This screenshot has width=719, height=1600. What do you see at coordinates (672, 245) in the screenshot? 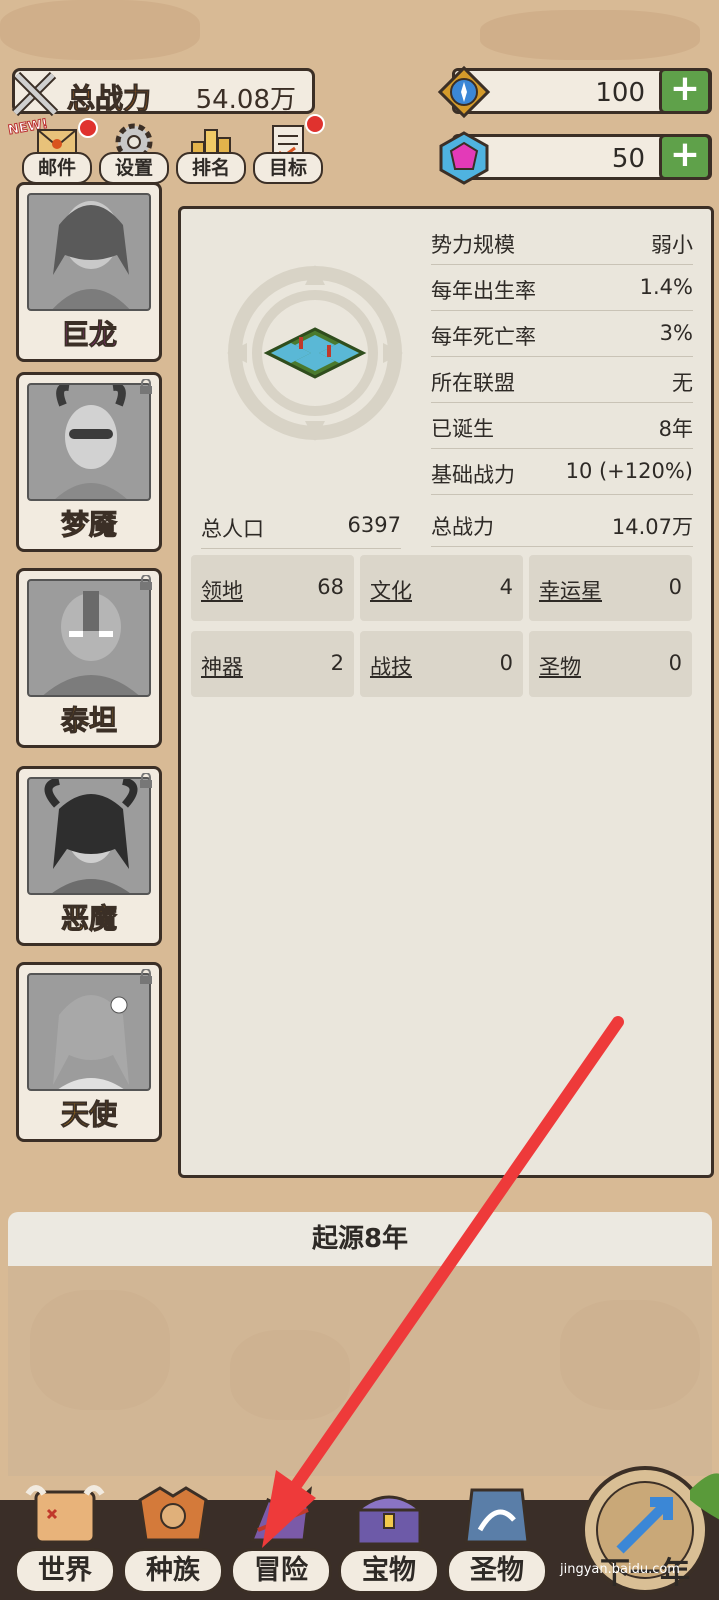
I see `stat-value: 弱小` at bounding box center [672, 245].